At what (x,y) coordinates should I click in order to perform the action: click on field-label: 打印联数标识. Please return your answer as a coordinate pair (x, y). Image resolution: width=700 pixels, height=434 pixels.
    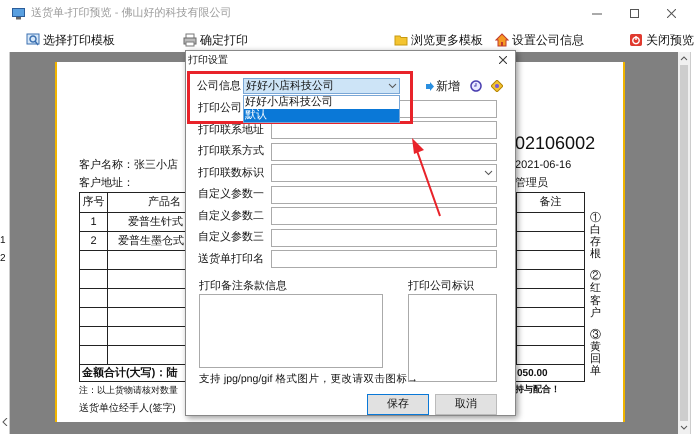
    Looking at the image, I should click on (231, 172).